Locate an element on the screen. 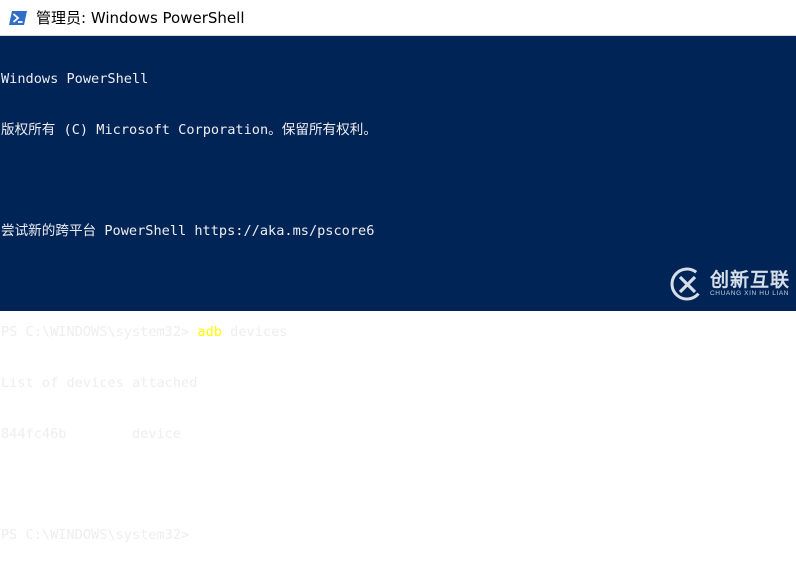 The image size is (796, 561). command-line: PS C:\WINDOWS\system32> is located at coordinates (398, 535).